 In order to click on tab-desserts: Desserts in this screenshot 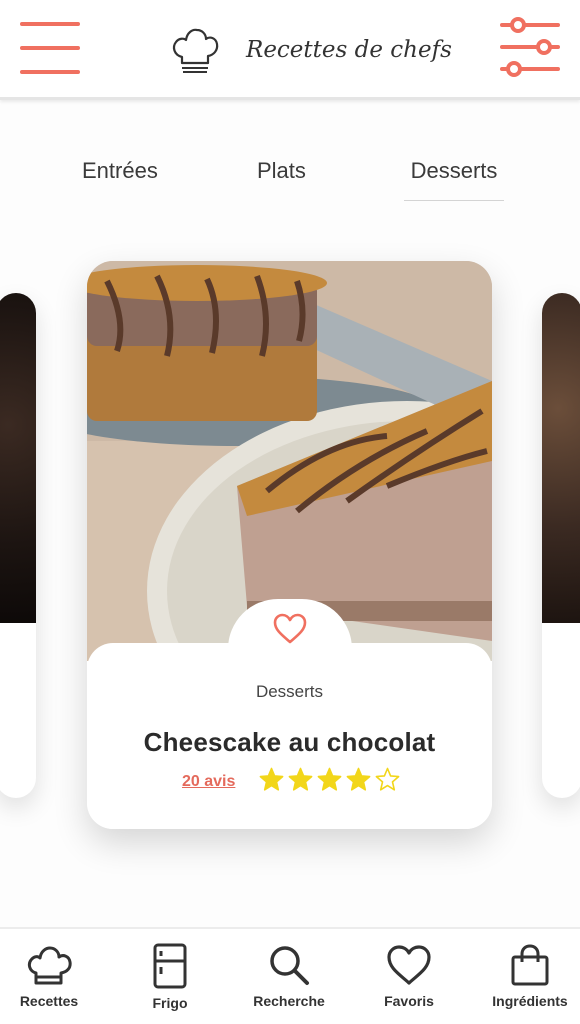, I will do `click(454, 179)`.